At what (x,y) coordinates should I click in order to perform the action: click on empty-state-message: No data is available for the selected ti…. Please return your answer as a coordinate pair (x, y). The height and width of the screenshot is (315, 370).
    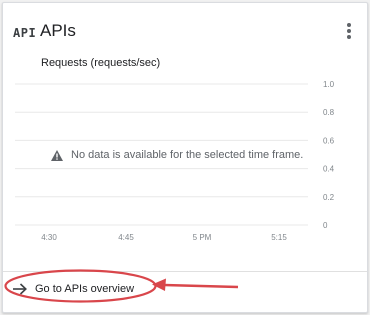
    Looking at the image, I should click on (177, 155).